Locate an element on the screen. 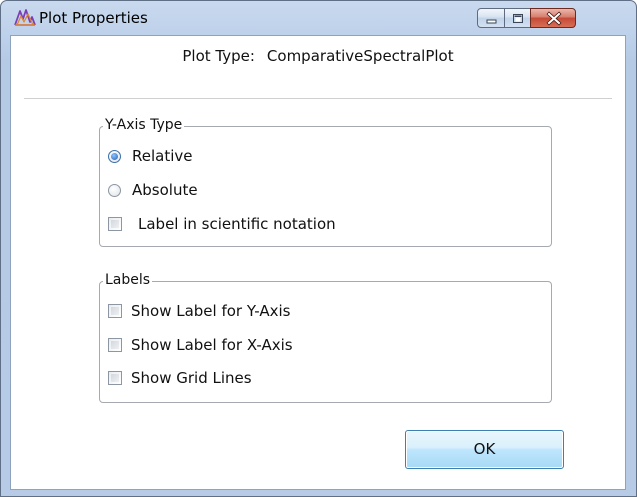 Image resolution: width=637 pixels, height=497 pixels. ok-button: OK is located at coordinates (484, 449).